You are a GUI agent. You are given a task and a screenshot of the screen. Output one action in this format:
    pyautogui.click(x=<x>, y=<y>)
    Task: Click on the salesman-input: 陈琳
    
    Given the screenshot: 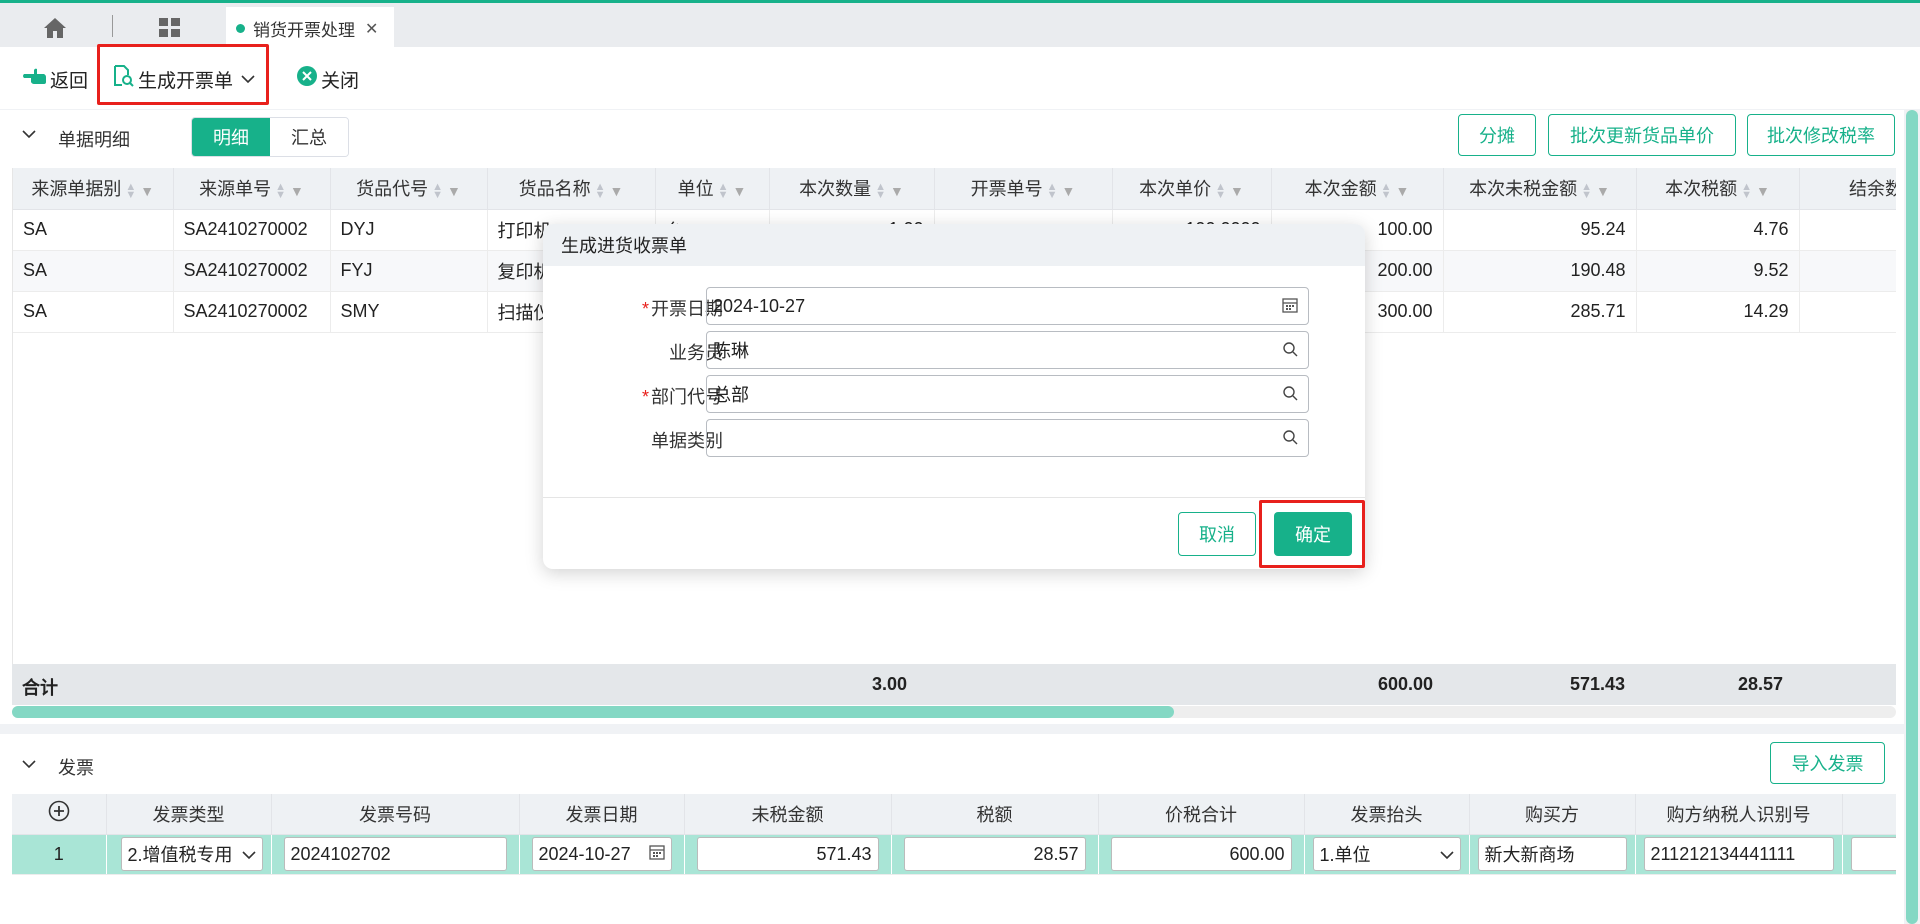 What is the action you would take?
    pyautogui.click(x=1007, y=350)
    